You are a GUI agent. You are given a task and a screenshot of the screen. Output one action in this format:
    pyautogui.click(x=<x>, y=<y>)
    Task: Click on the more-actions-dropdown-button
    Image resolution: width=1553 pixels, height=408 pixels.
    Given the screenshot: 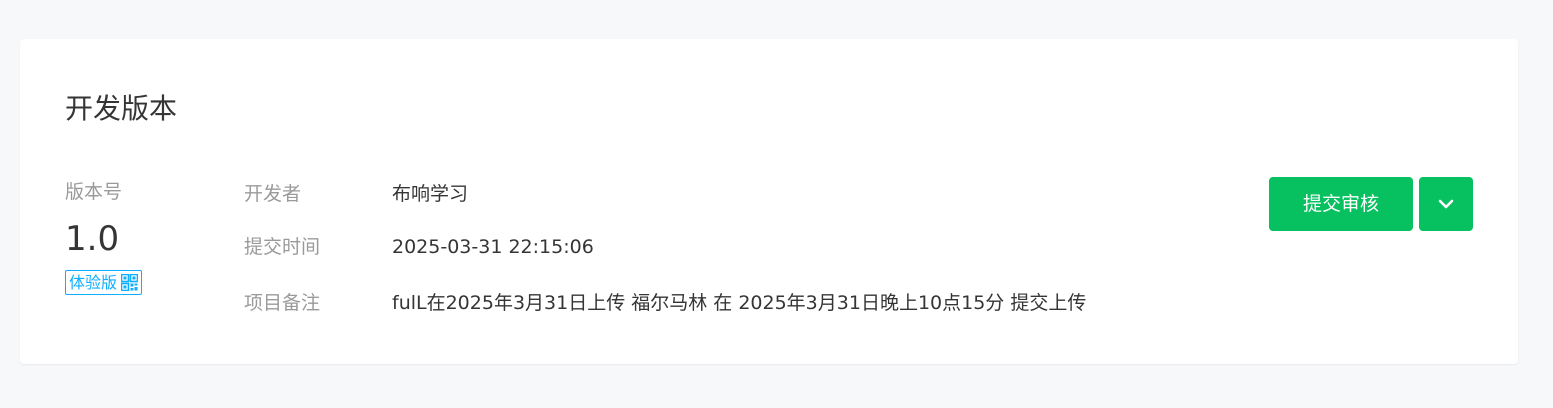 What is the action you would take?
    pyautogui.click(x=1446, y=204)
    